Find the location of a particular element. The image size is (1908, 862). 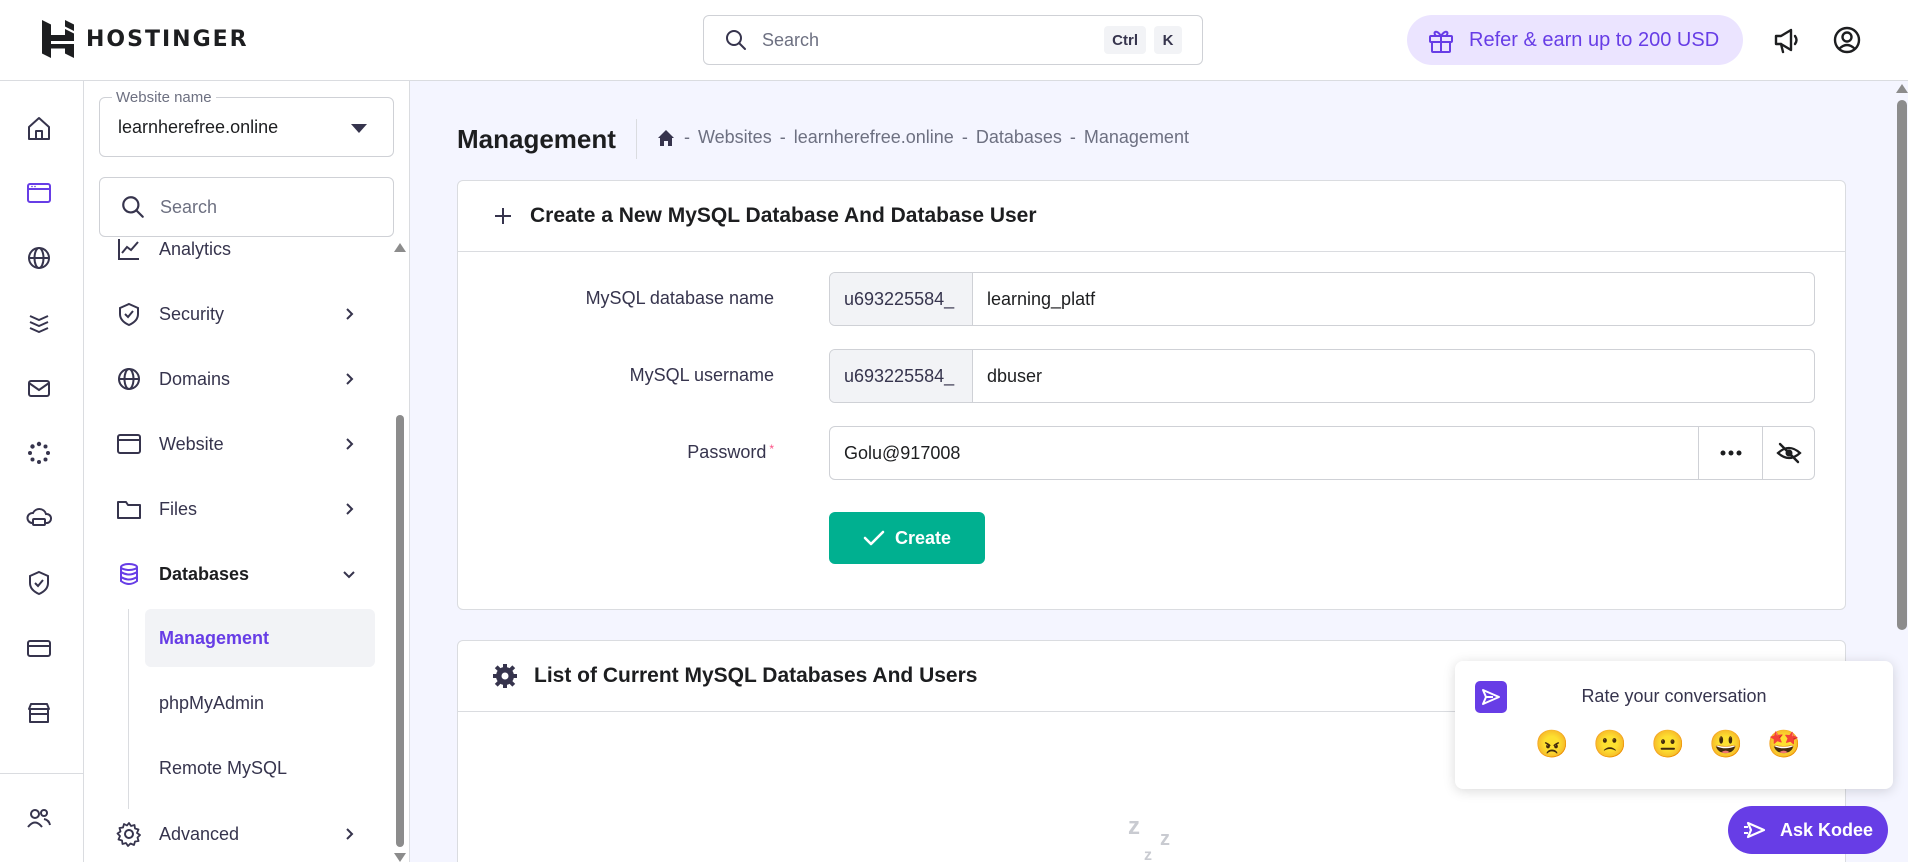

website-select-label: Website name is located at coordinates (164, 97).